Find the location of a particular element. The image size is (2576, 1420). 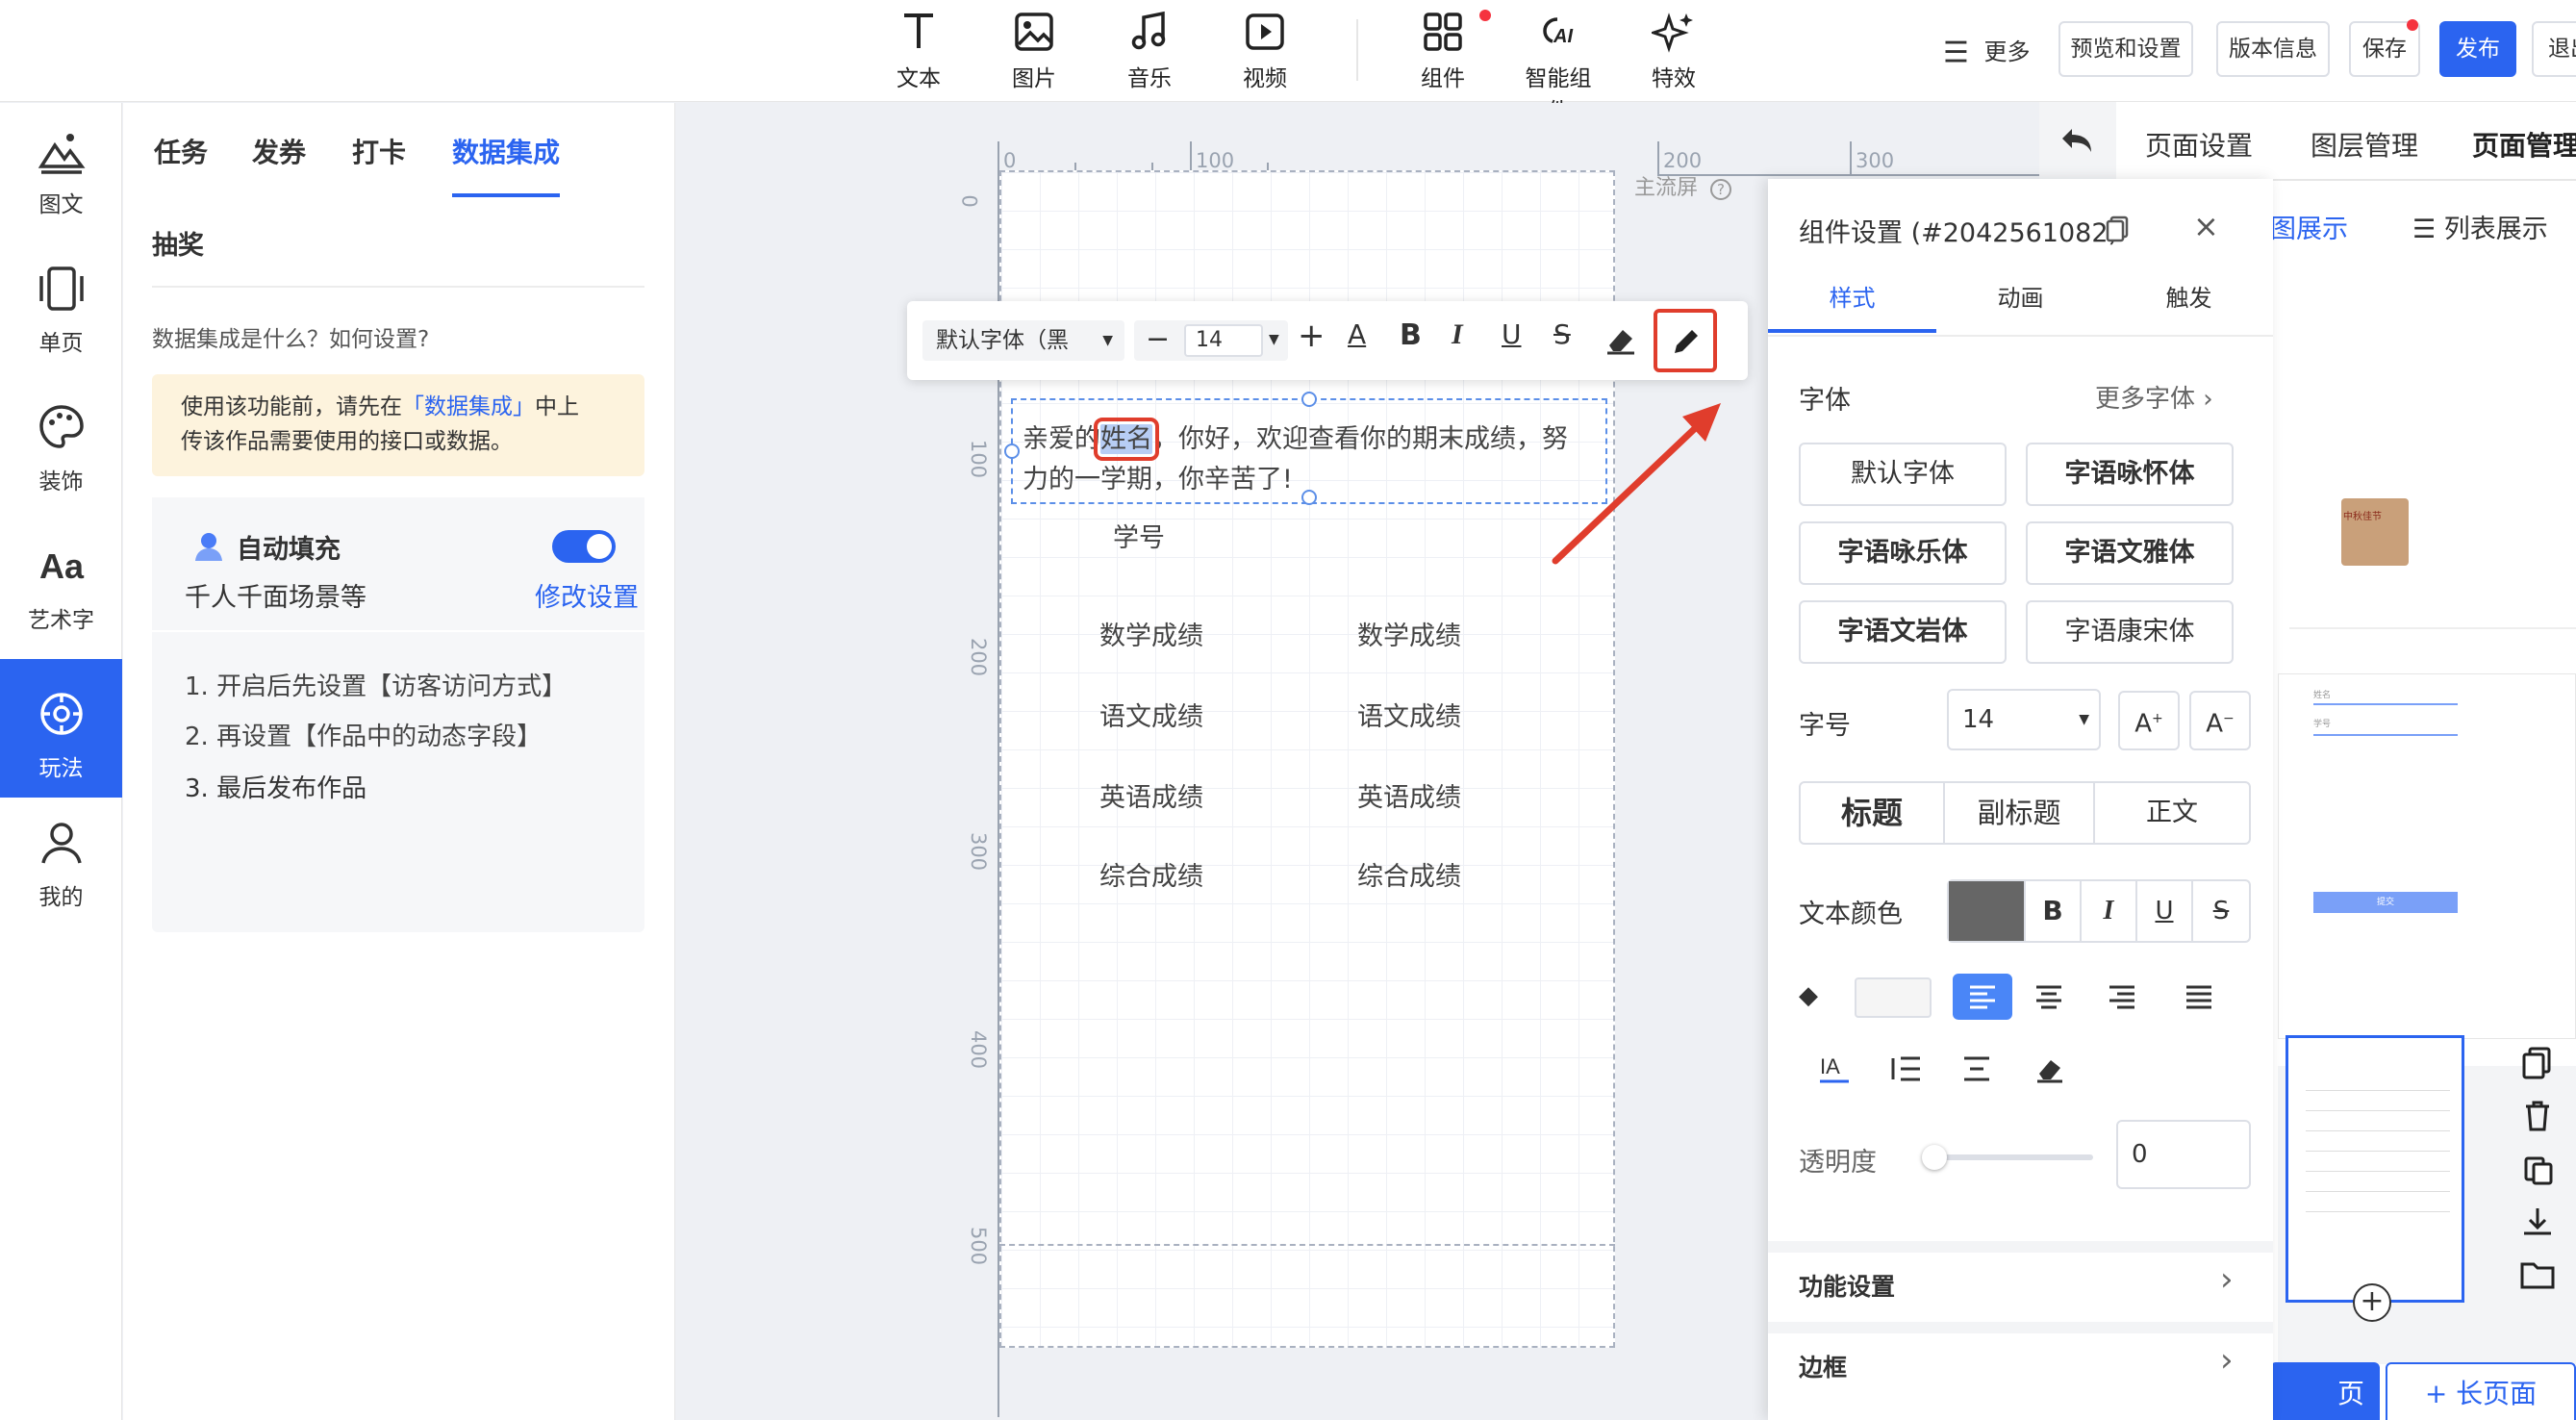

plus-icon: + is located at coordinates (1312, 336).